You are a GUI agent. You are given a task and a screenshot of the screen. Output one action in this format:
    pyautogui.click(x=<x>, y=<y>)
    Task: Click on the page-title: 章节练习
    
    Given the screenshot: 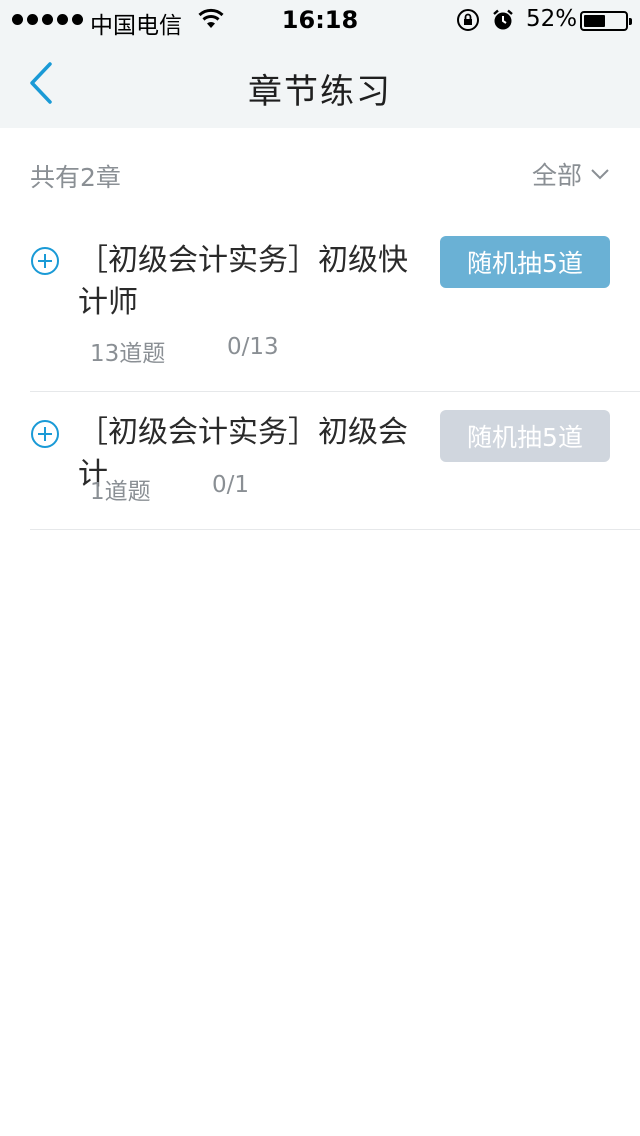 What is the action you would take?
    pyautogui.click(x=320, y=92)
    